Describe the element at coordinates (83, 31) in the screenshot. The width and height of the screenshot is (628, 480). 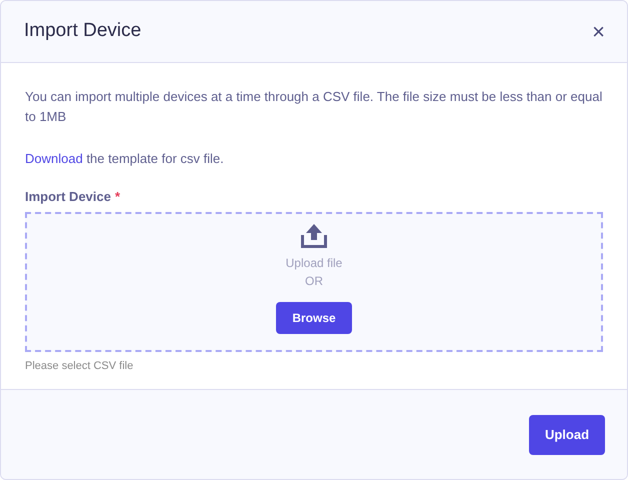
I see `dialog-title: Import Device` at that location.